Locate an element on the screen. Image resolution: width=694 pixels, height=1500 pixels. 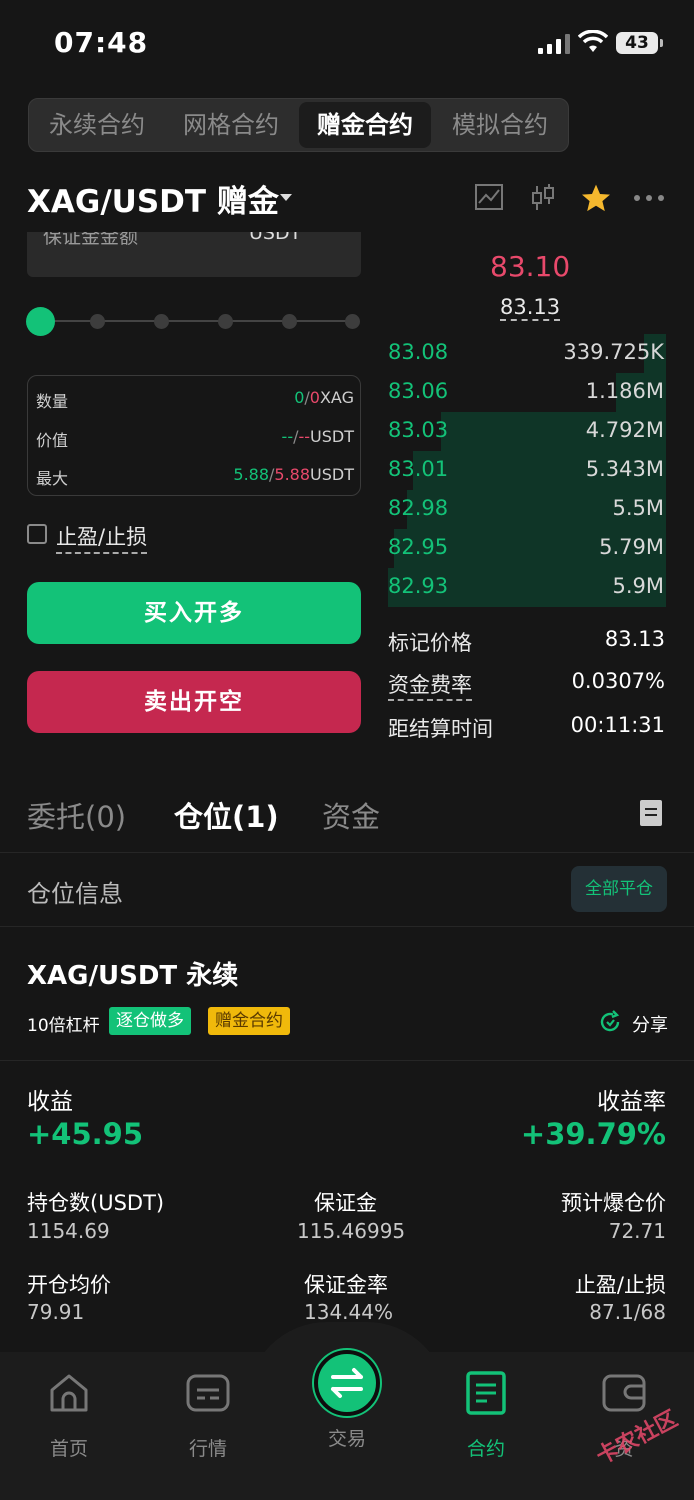
share-button: 分享 is located at coordinates (650, 1024).